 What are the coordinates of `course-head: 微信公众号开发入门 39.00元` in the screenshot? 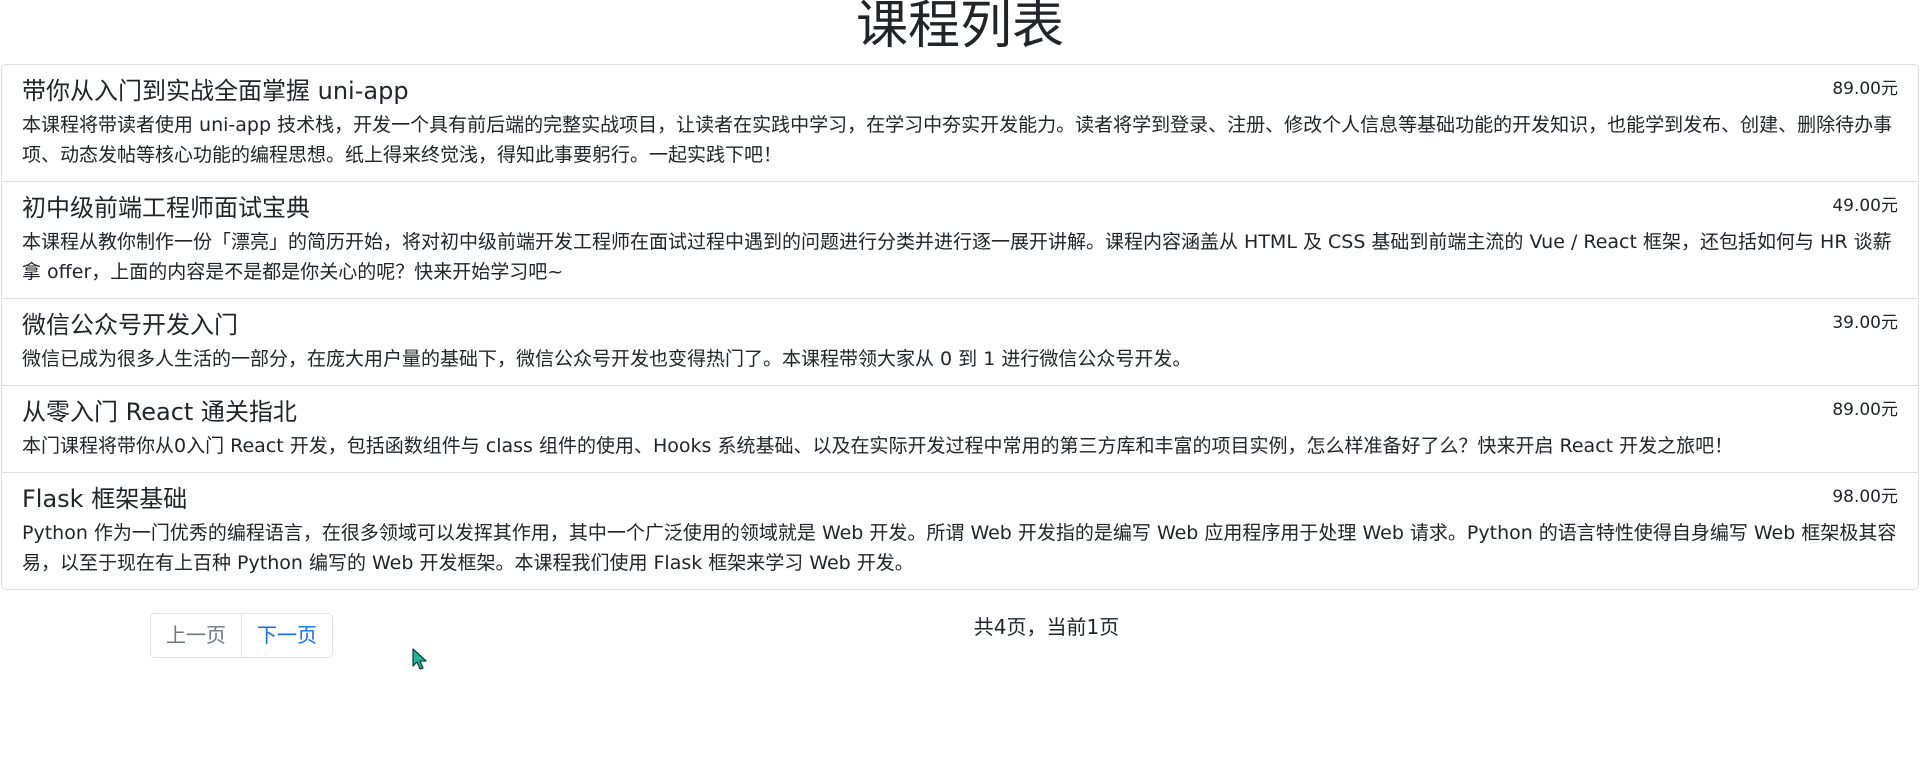 It's located at (960, 325).